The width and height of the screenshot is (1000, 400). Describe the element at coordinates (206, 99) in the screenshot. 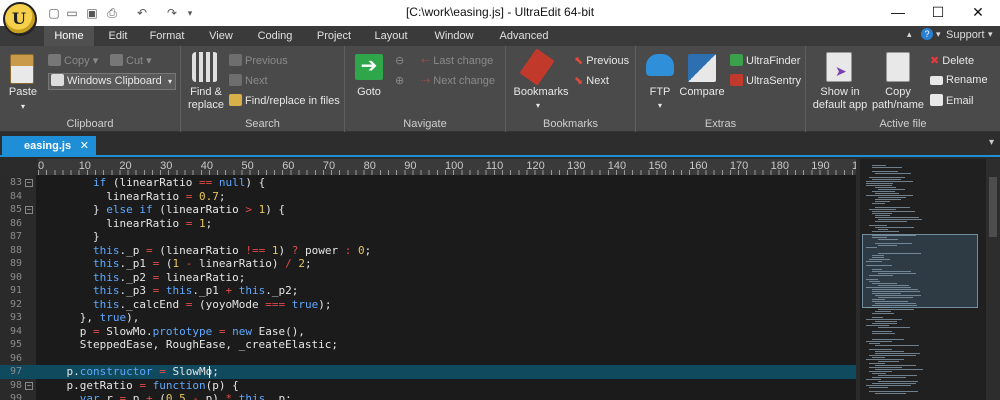

I see `find-replace-button: Find & replace` at that location.